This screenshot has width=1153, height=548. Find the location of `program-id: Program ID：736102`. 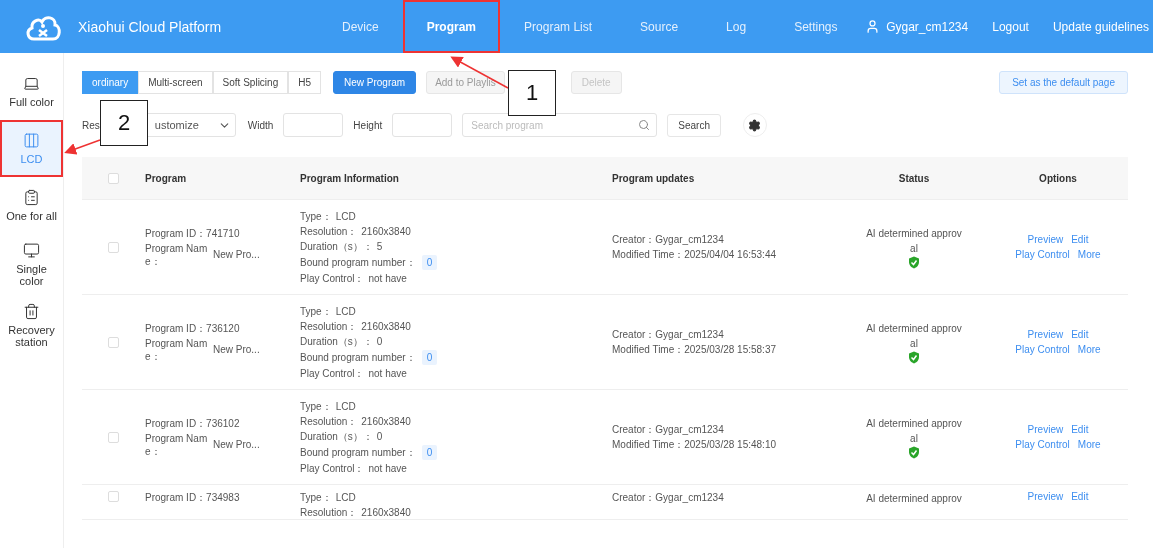

program-id: Program ID：736102 is located at coordinates (193, 423).